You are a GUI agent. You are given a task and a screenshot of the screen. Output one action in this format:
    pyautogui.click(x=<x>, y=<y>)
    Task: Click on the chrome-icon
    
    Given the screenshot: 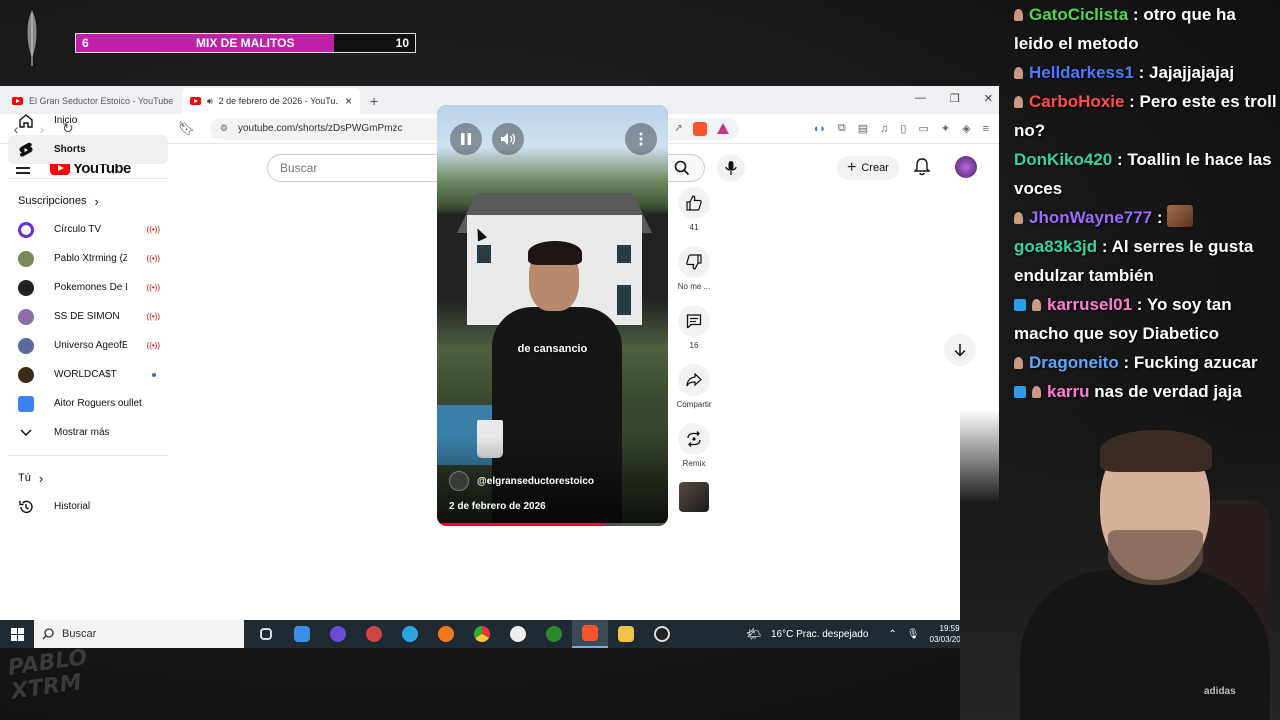 What is the action you would take?
    pyautogui.click(x=482, y=634)
    